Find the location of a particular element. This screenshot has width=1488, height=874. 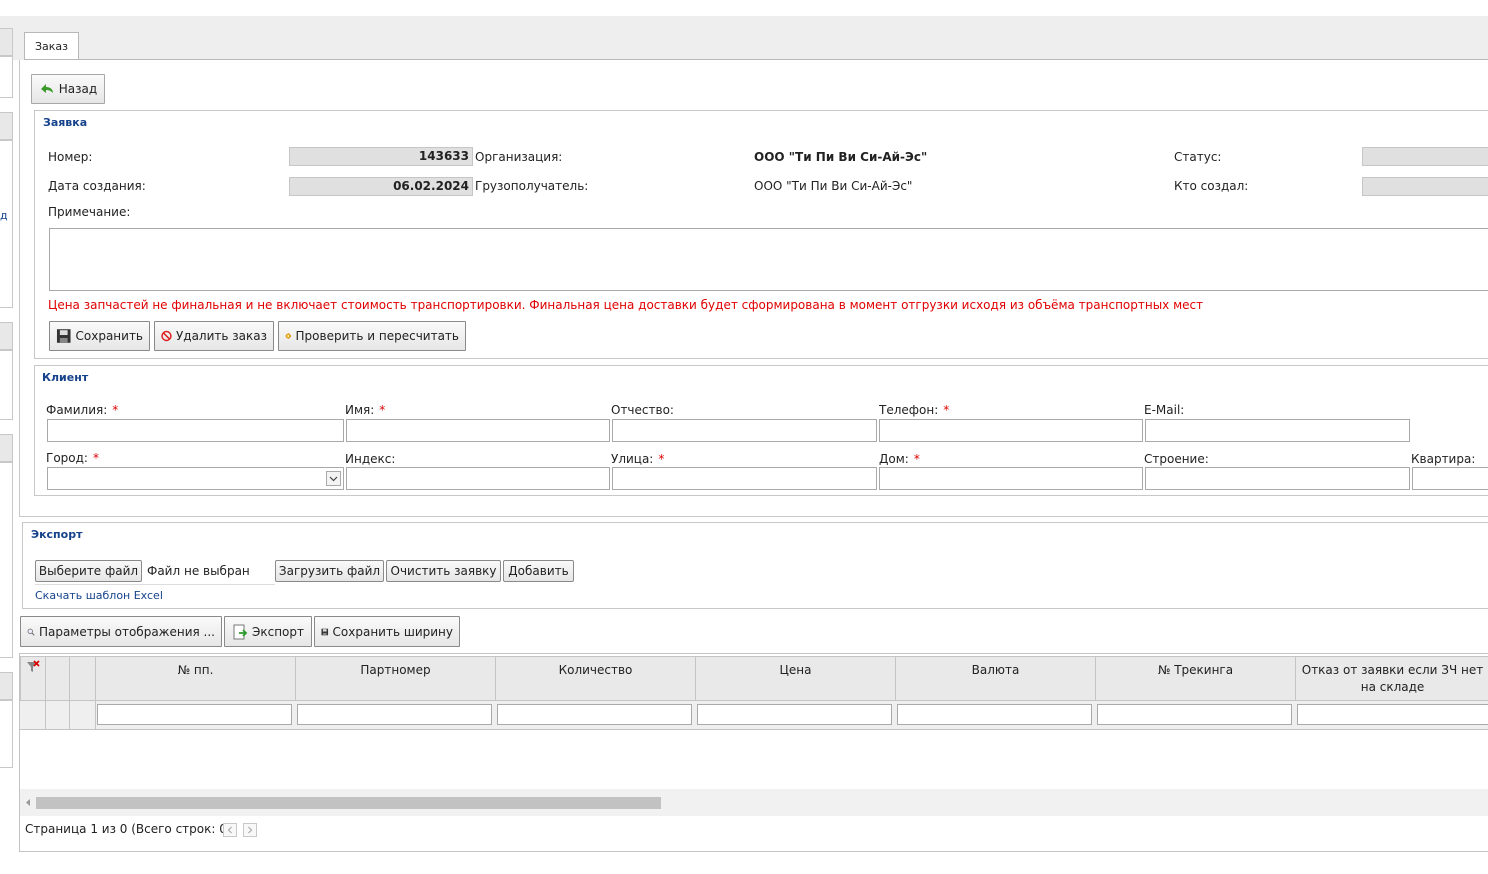

filter-input-tracking is located at coordinates (1194, 714).